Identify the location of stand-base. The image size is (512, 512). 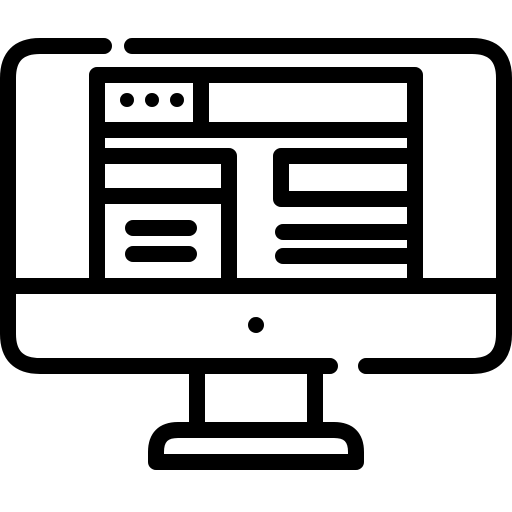
(256, 446).